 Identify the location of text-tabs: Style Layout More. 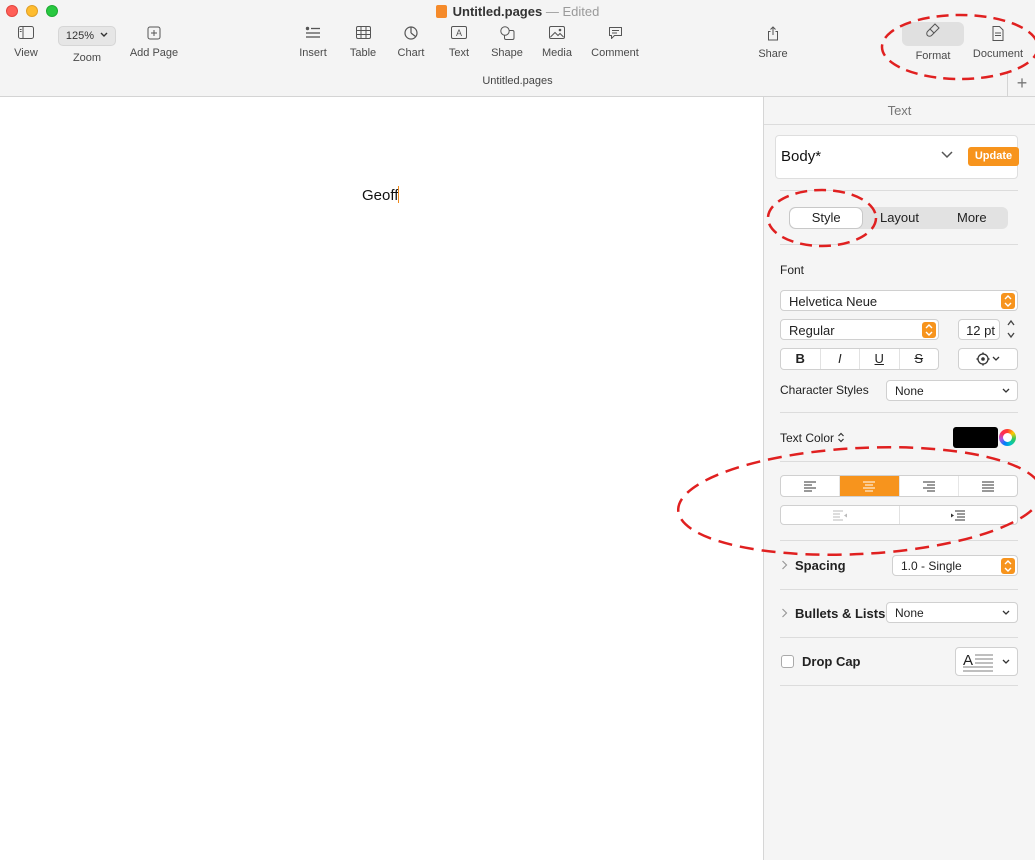
(898, 218).